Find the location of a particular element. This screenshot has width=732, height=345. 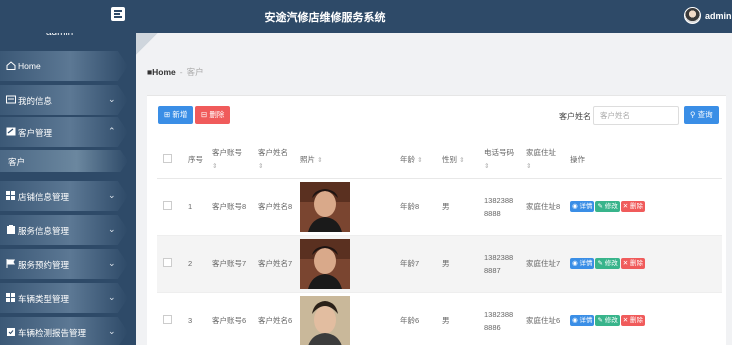

sidebar-item-label: 客户 is located at coordinates (17, 162).